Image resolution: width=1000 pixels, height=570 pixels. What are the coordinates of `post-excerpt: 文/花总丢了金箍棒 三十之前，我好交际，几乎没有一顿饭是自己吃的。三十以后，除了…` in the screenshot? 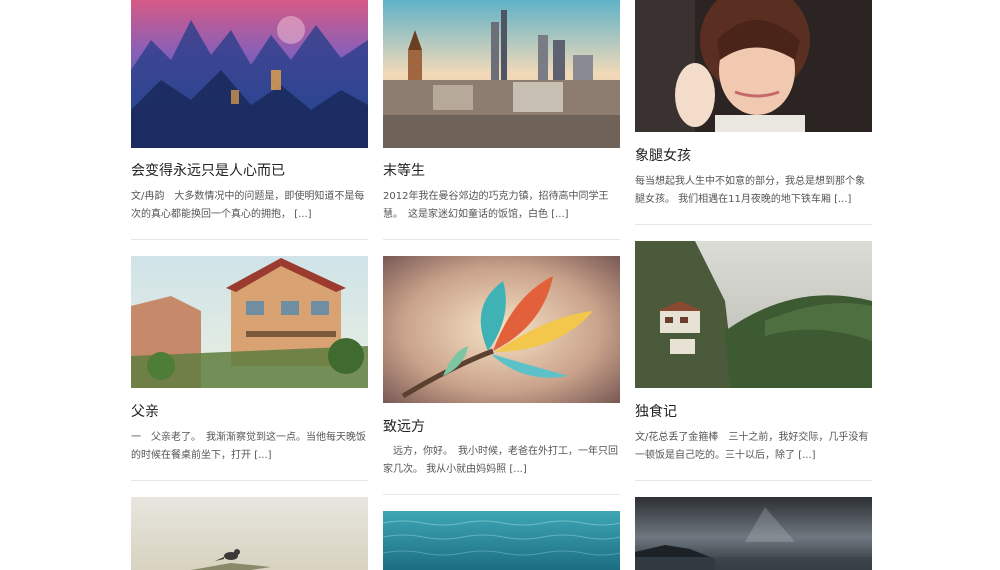 It's located at (753, 447).